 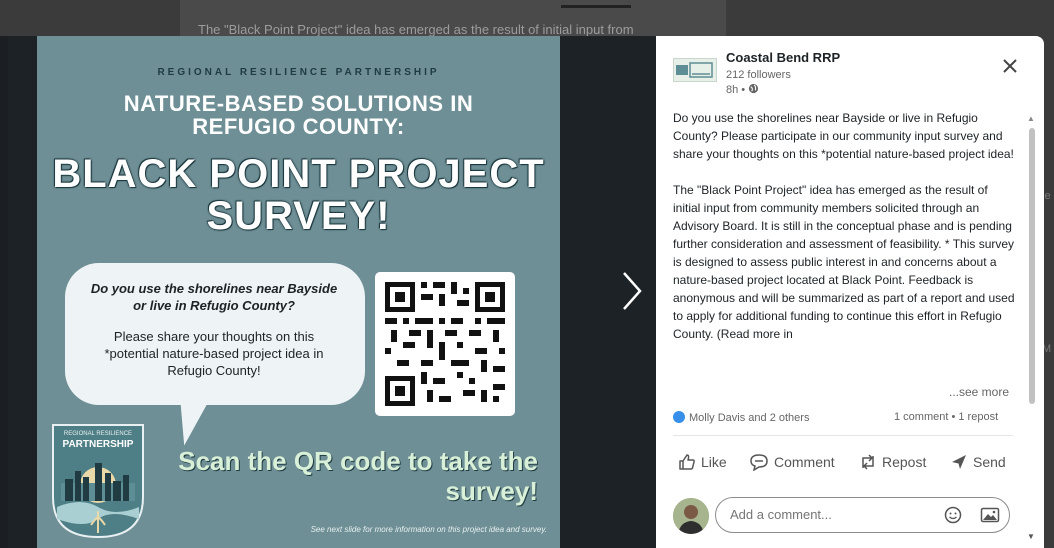 I want to click on like-label: Like, so click(x=714, y=462).